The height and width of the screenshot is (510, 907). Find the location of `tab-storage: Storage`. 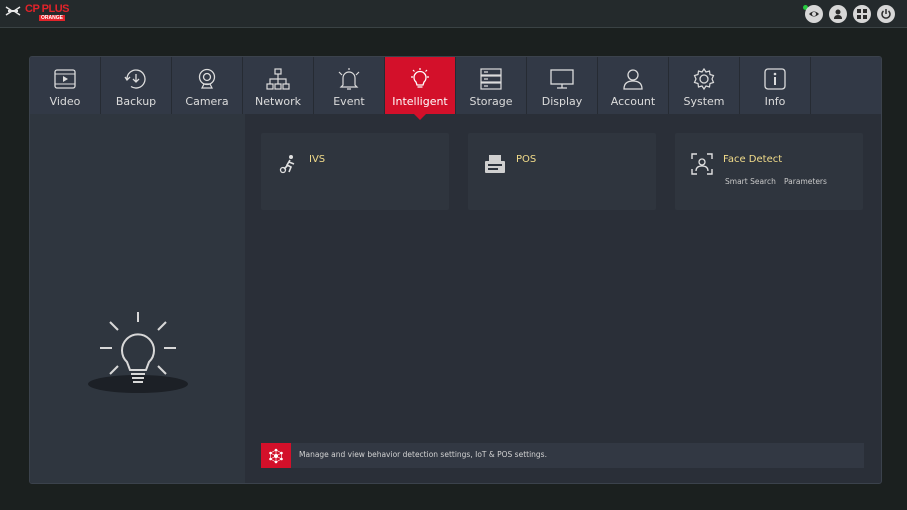

tab-storage: Storage is located at coordinates (491, 85).